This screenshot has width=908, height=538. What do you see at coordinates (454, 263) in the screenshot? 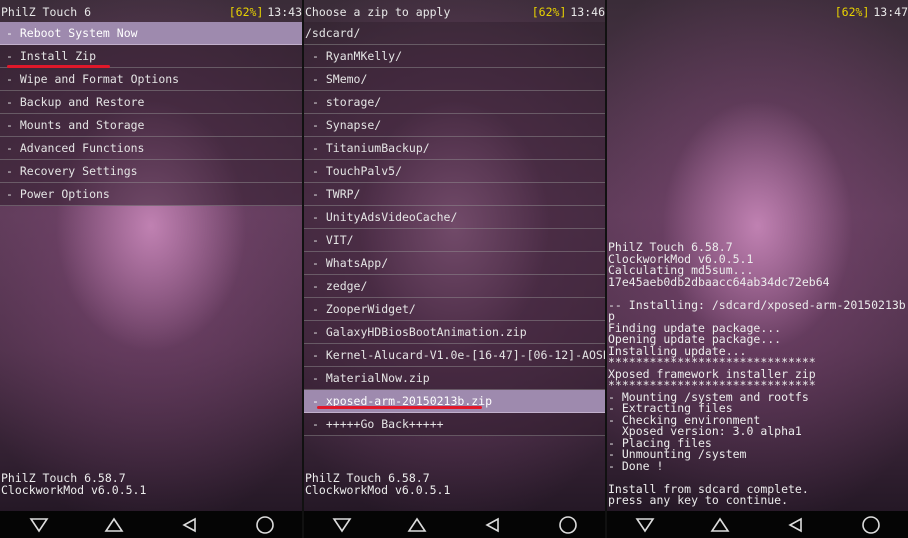
I see `file-item: - WhatsApp/` at bounding box center [454, 263].